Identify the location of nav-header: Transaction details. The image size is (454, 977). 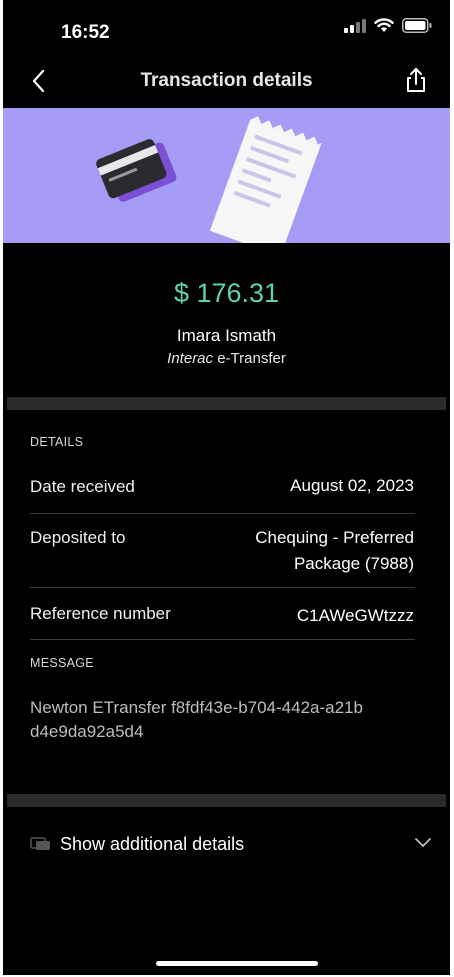
(226, 81).